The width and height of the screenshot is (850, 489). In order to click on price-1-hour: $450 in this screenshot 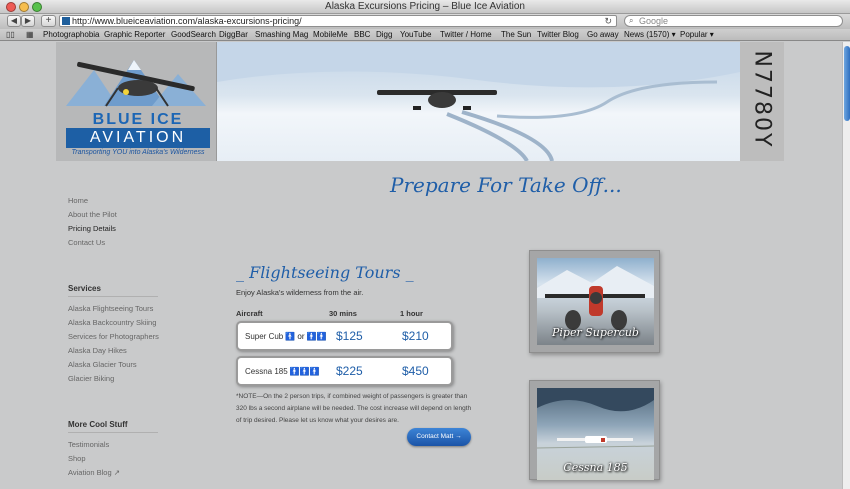, I will do `click(415, 371)`.